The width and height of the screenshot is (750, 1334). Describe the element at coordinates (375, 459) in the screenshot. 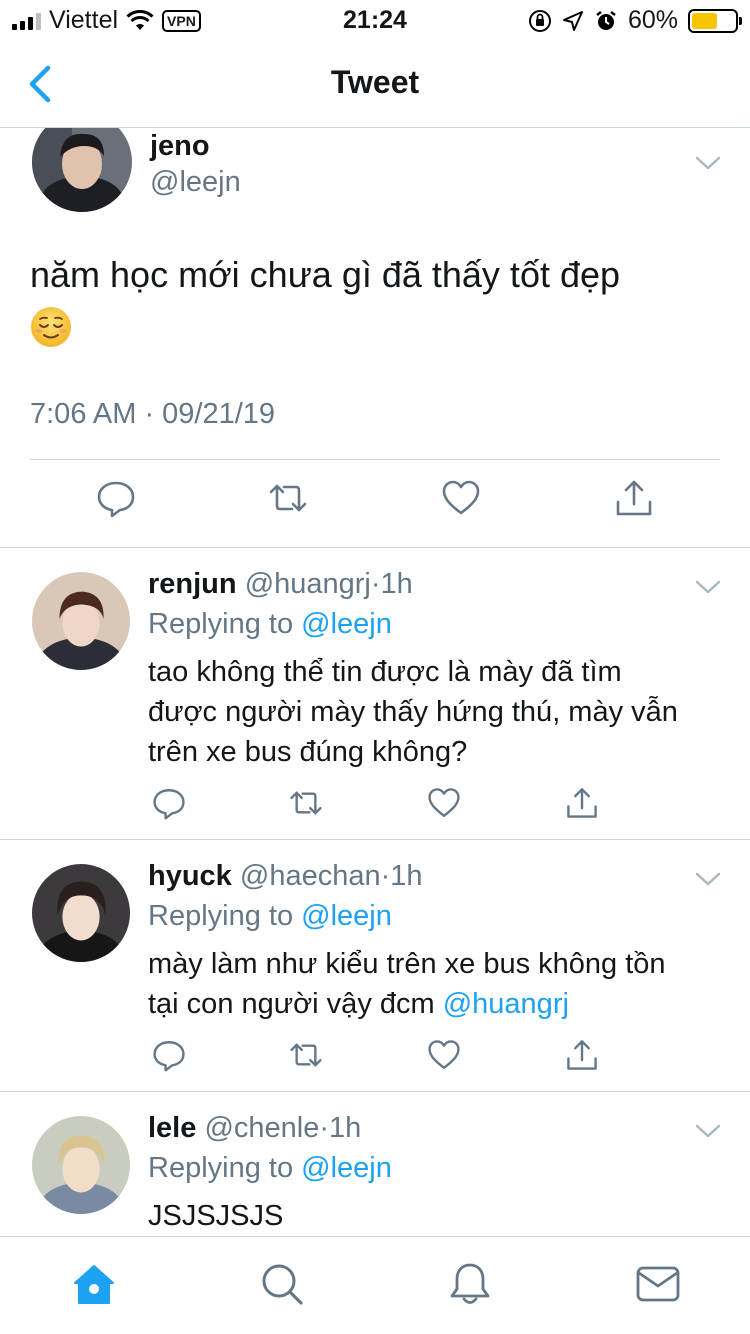

I see `divider` at that location.